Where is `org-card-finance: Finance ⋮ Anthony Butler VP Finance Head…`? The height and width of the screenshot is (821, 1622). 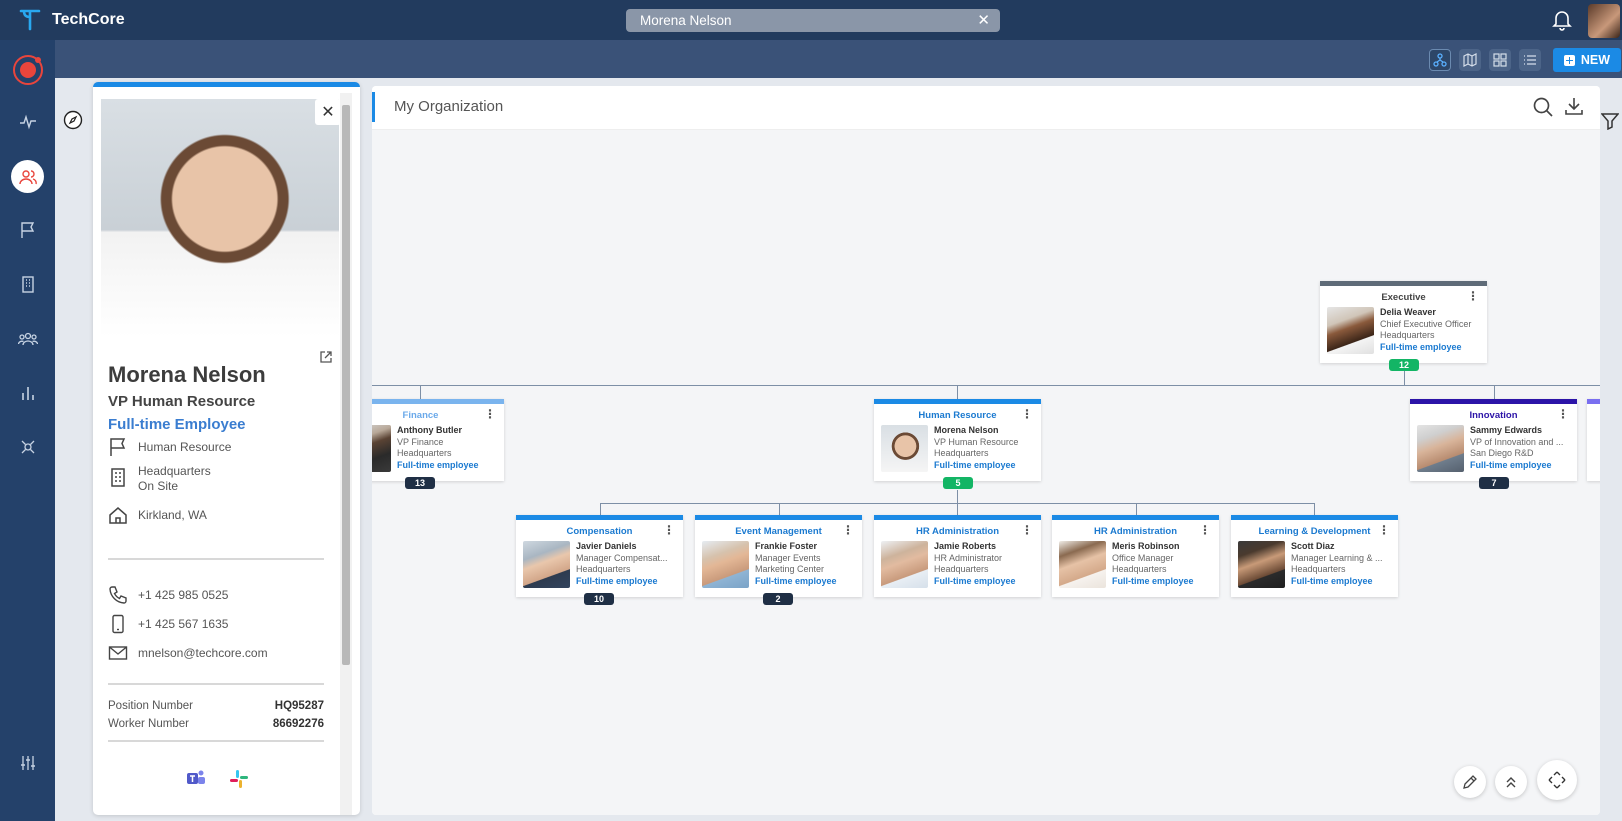
org-card-finance: Finance ⋮ Anthony Butler VP Finance Head… is located at coordinates (438, 440).